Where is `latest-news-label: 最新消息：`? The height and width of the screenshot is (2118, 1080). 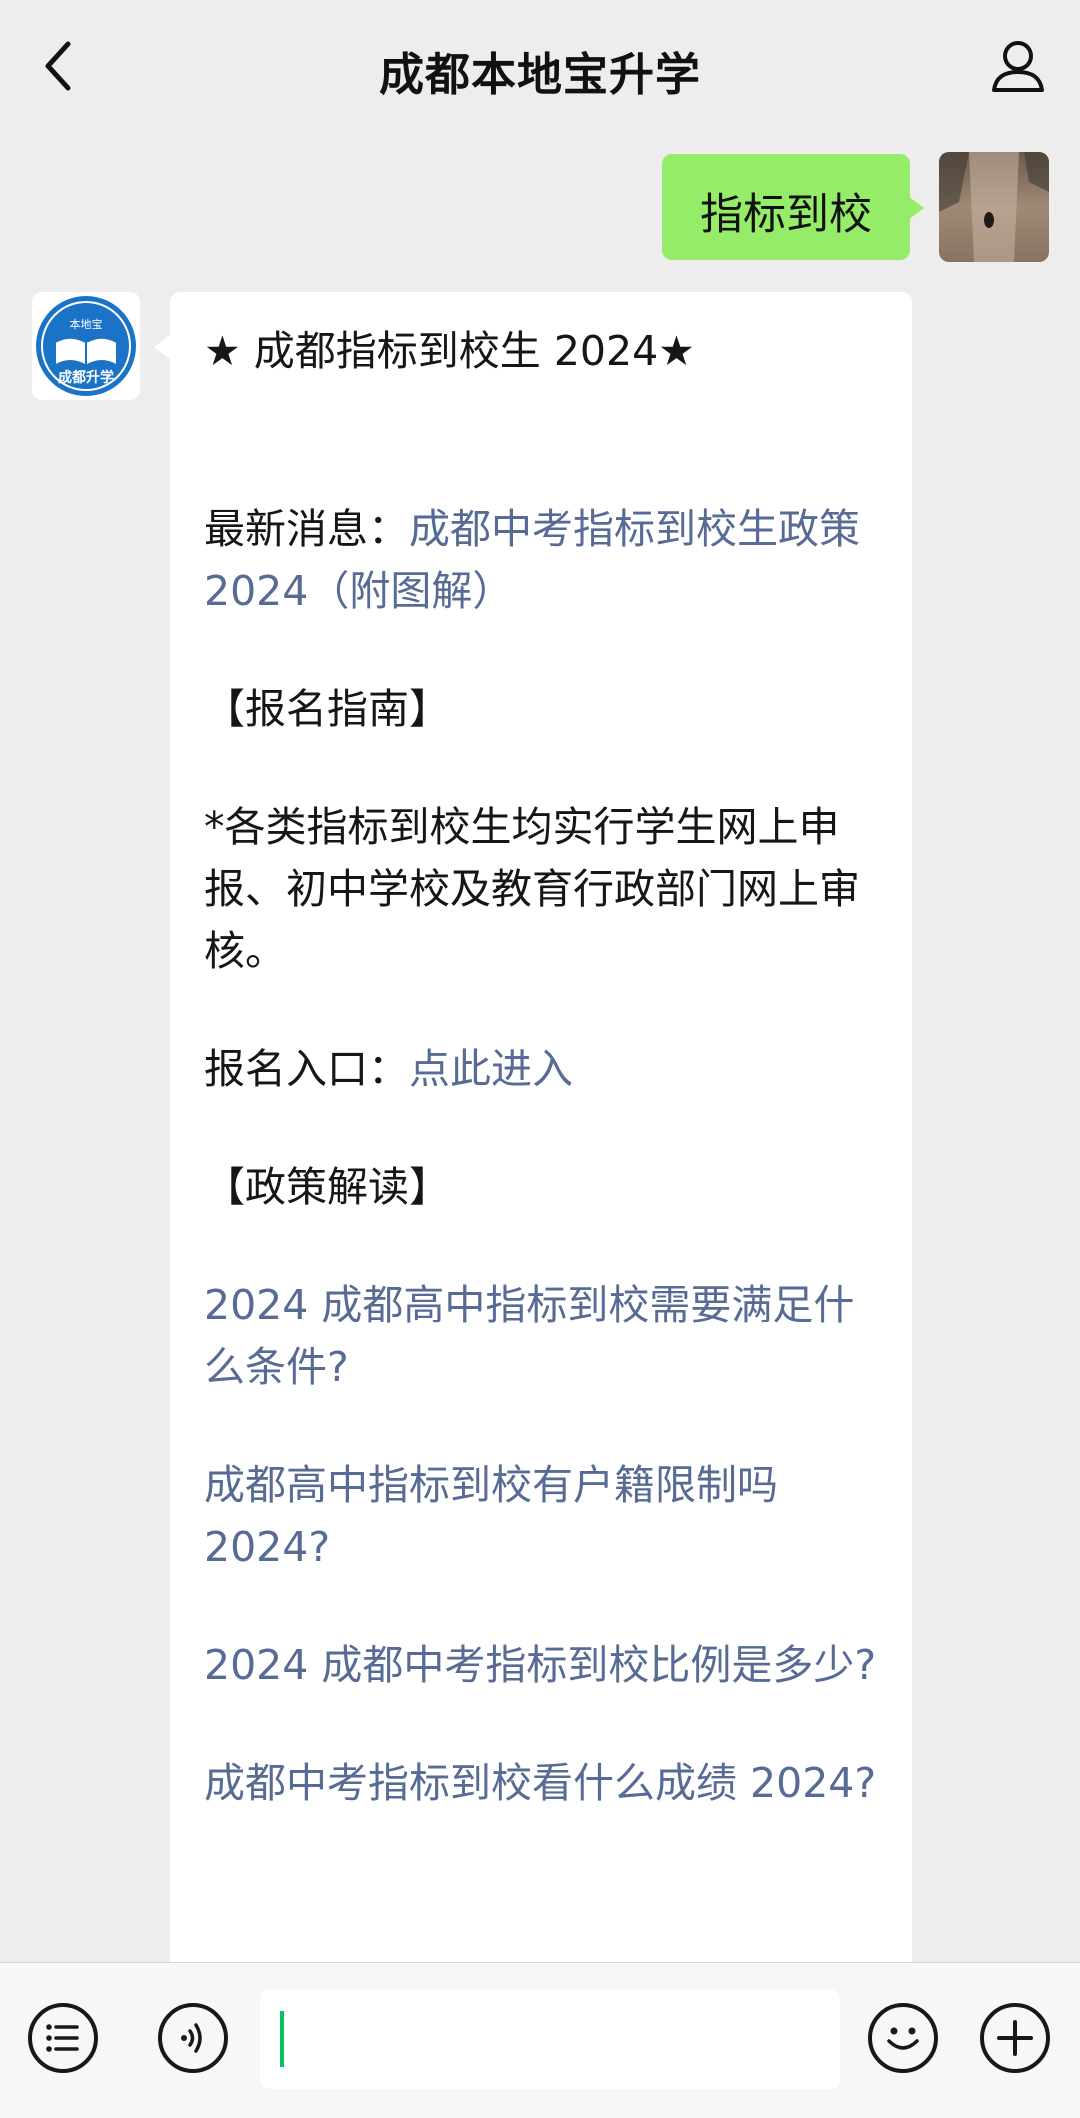
latest-news-label: 最新消息： is located at coordinates (306, 529).